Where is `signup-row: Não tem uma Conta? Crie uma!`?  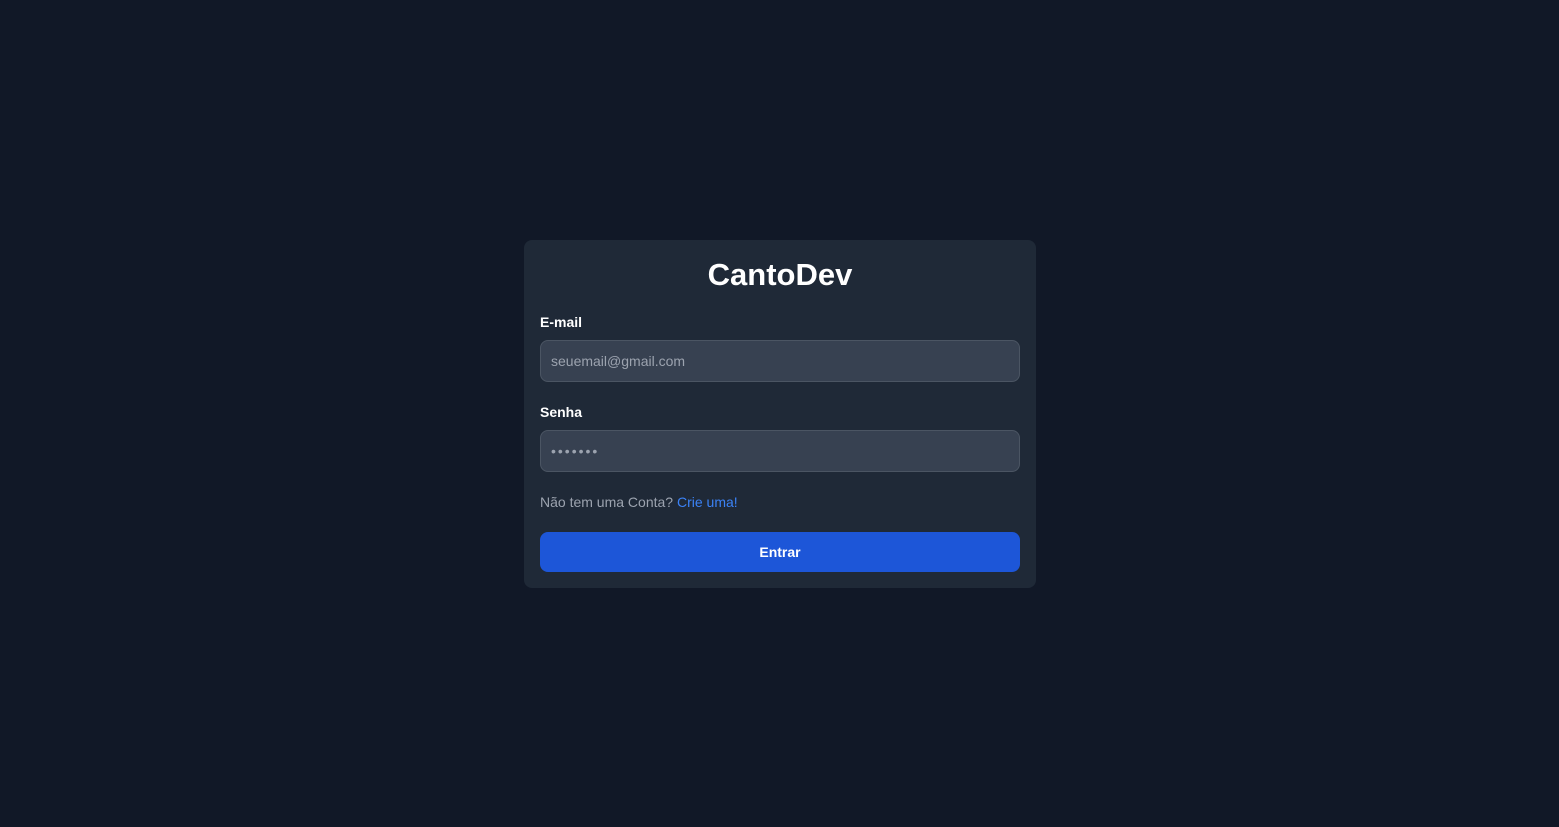
signup-row: Não tem uma Conta? Crie uma! is located at coordinates (639, 502).